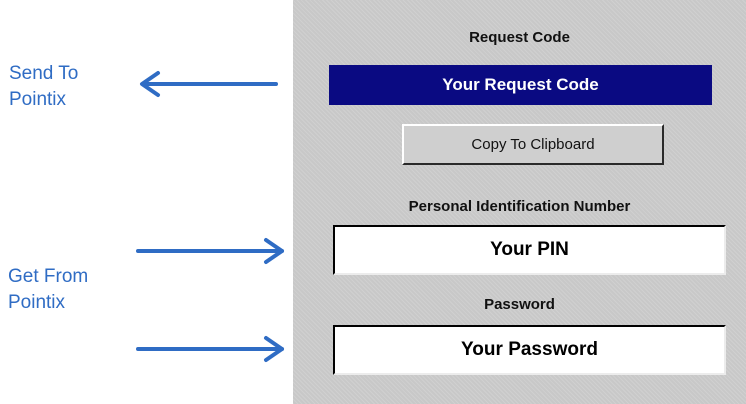 This screenshot has width=746, height=404. I want to click on pin-arrow-icon, so click(210, 251).